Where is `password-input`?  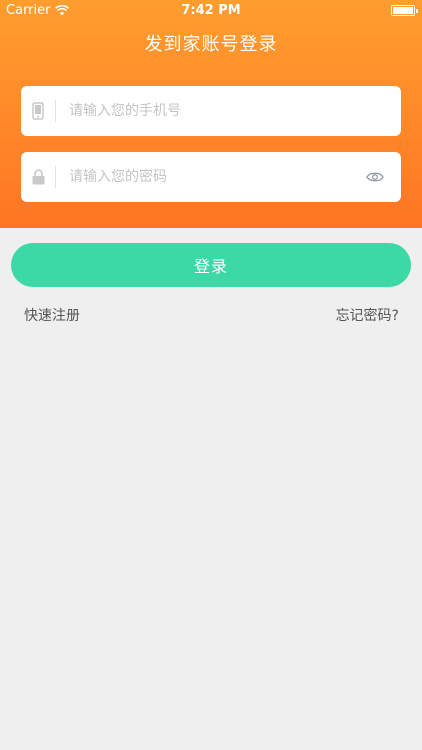
password-input is located at coordinates (208, 177).